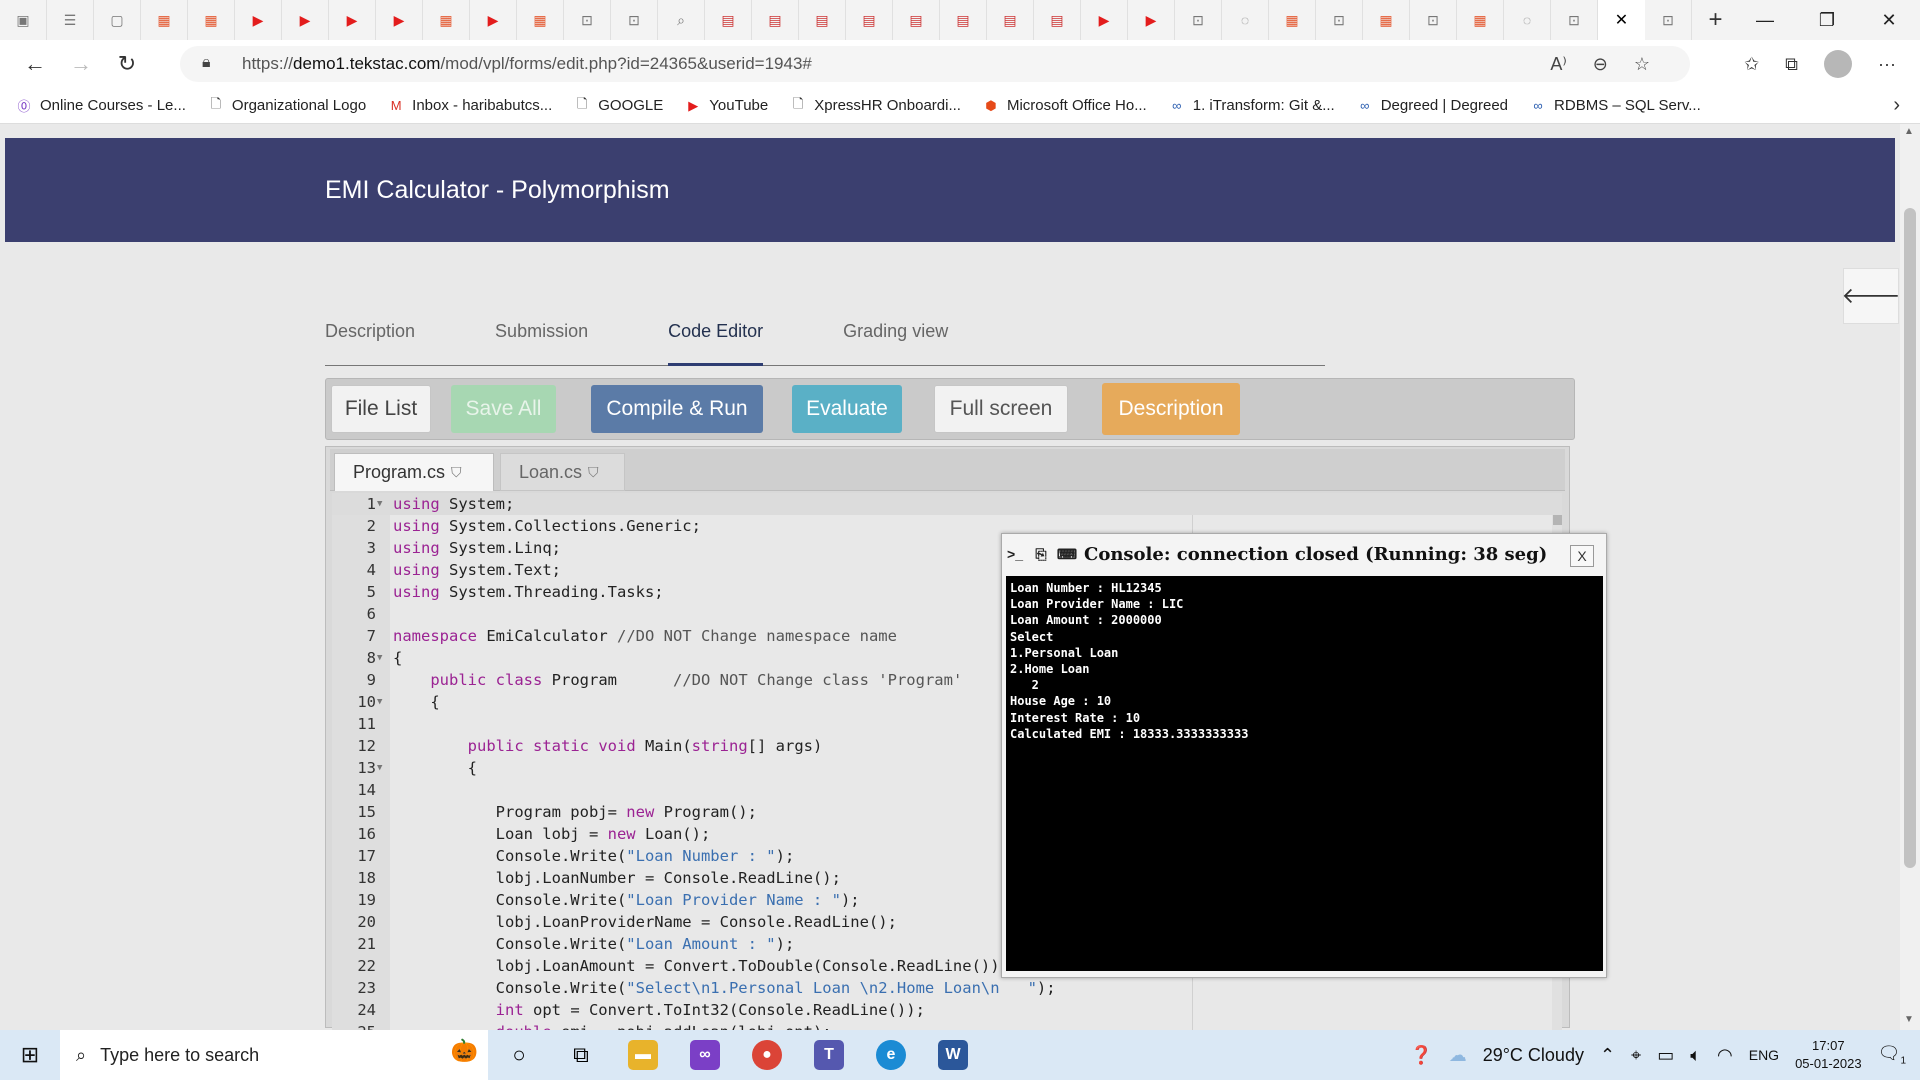 Image resolution: width=1920 pixels, height=1080 pixels. Describe the element at coordinates (562, 472) in the screenshot. I see `file-tab-loan: Loan.cs ⛉` at that location.